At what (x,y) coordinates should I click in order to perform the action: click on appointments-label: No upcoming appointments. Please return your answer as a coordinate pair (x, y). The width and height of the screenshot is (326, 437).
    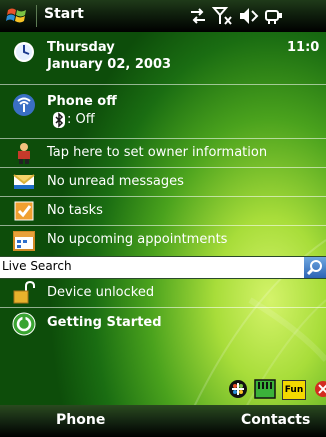
    Looking at the image, I should click on (137, 239).